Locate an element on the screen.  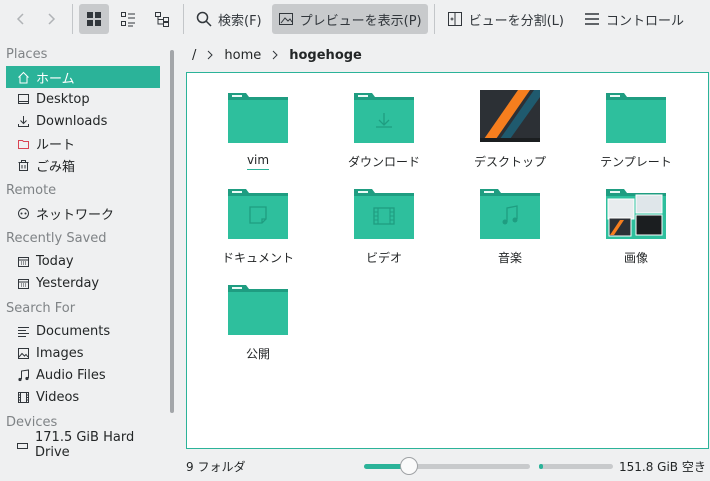
section-title: Remote is located at coordinates (31, 190).